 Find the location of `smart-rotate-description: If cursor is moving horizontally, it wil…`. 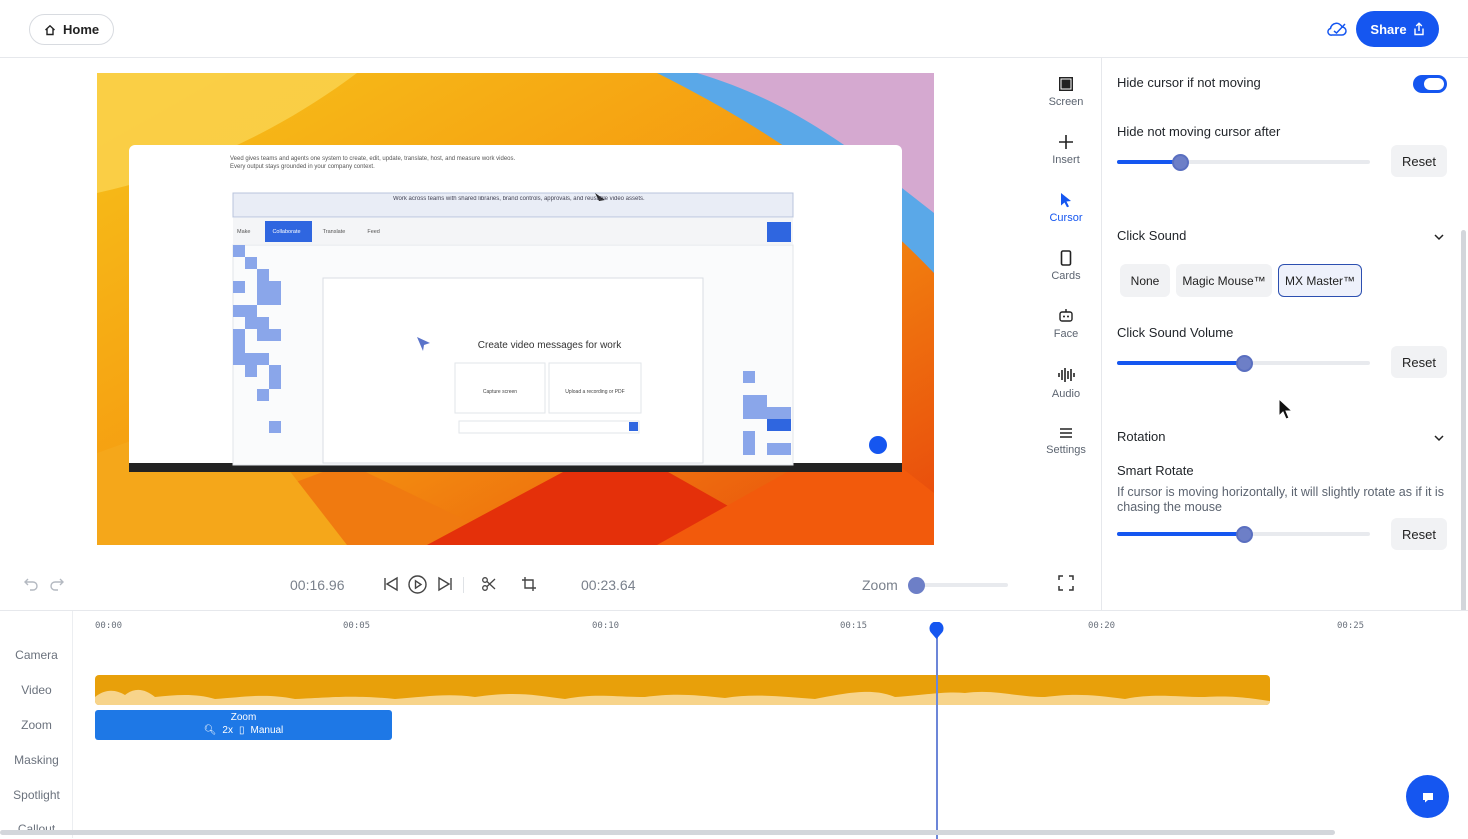

smart-rotate-description: If cursor is moving horizontally, it wil… is located at coordinates (1280, 499).